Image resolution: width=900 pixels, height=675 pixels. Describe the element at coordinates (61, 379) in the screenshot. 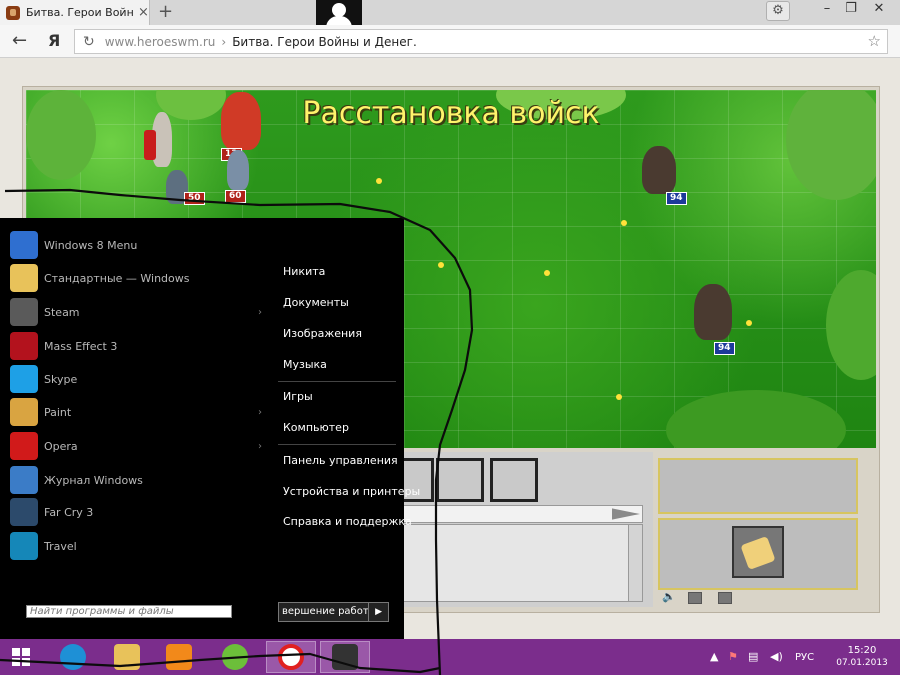

I see `start-app-label: Skype` at that location.